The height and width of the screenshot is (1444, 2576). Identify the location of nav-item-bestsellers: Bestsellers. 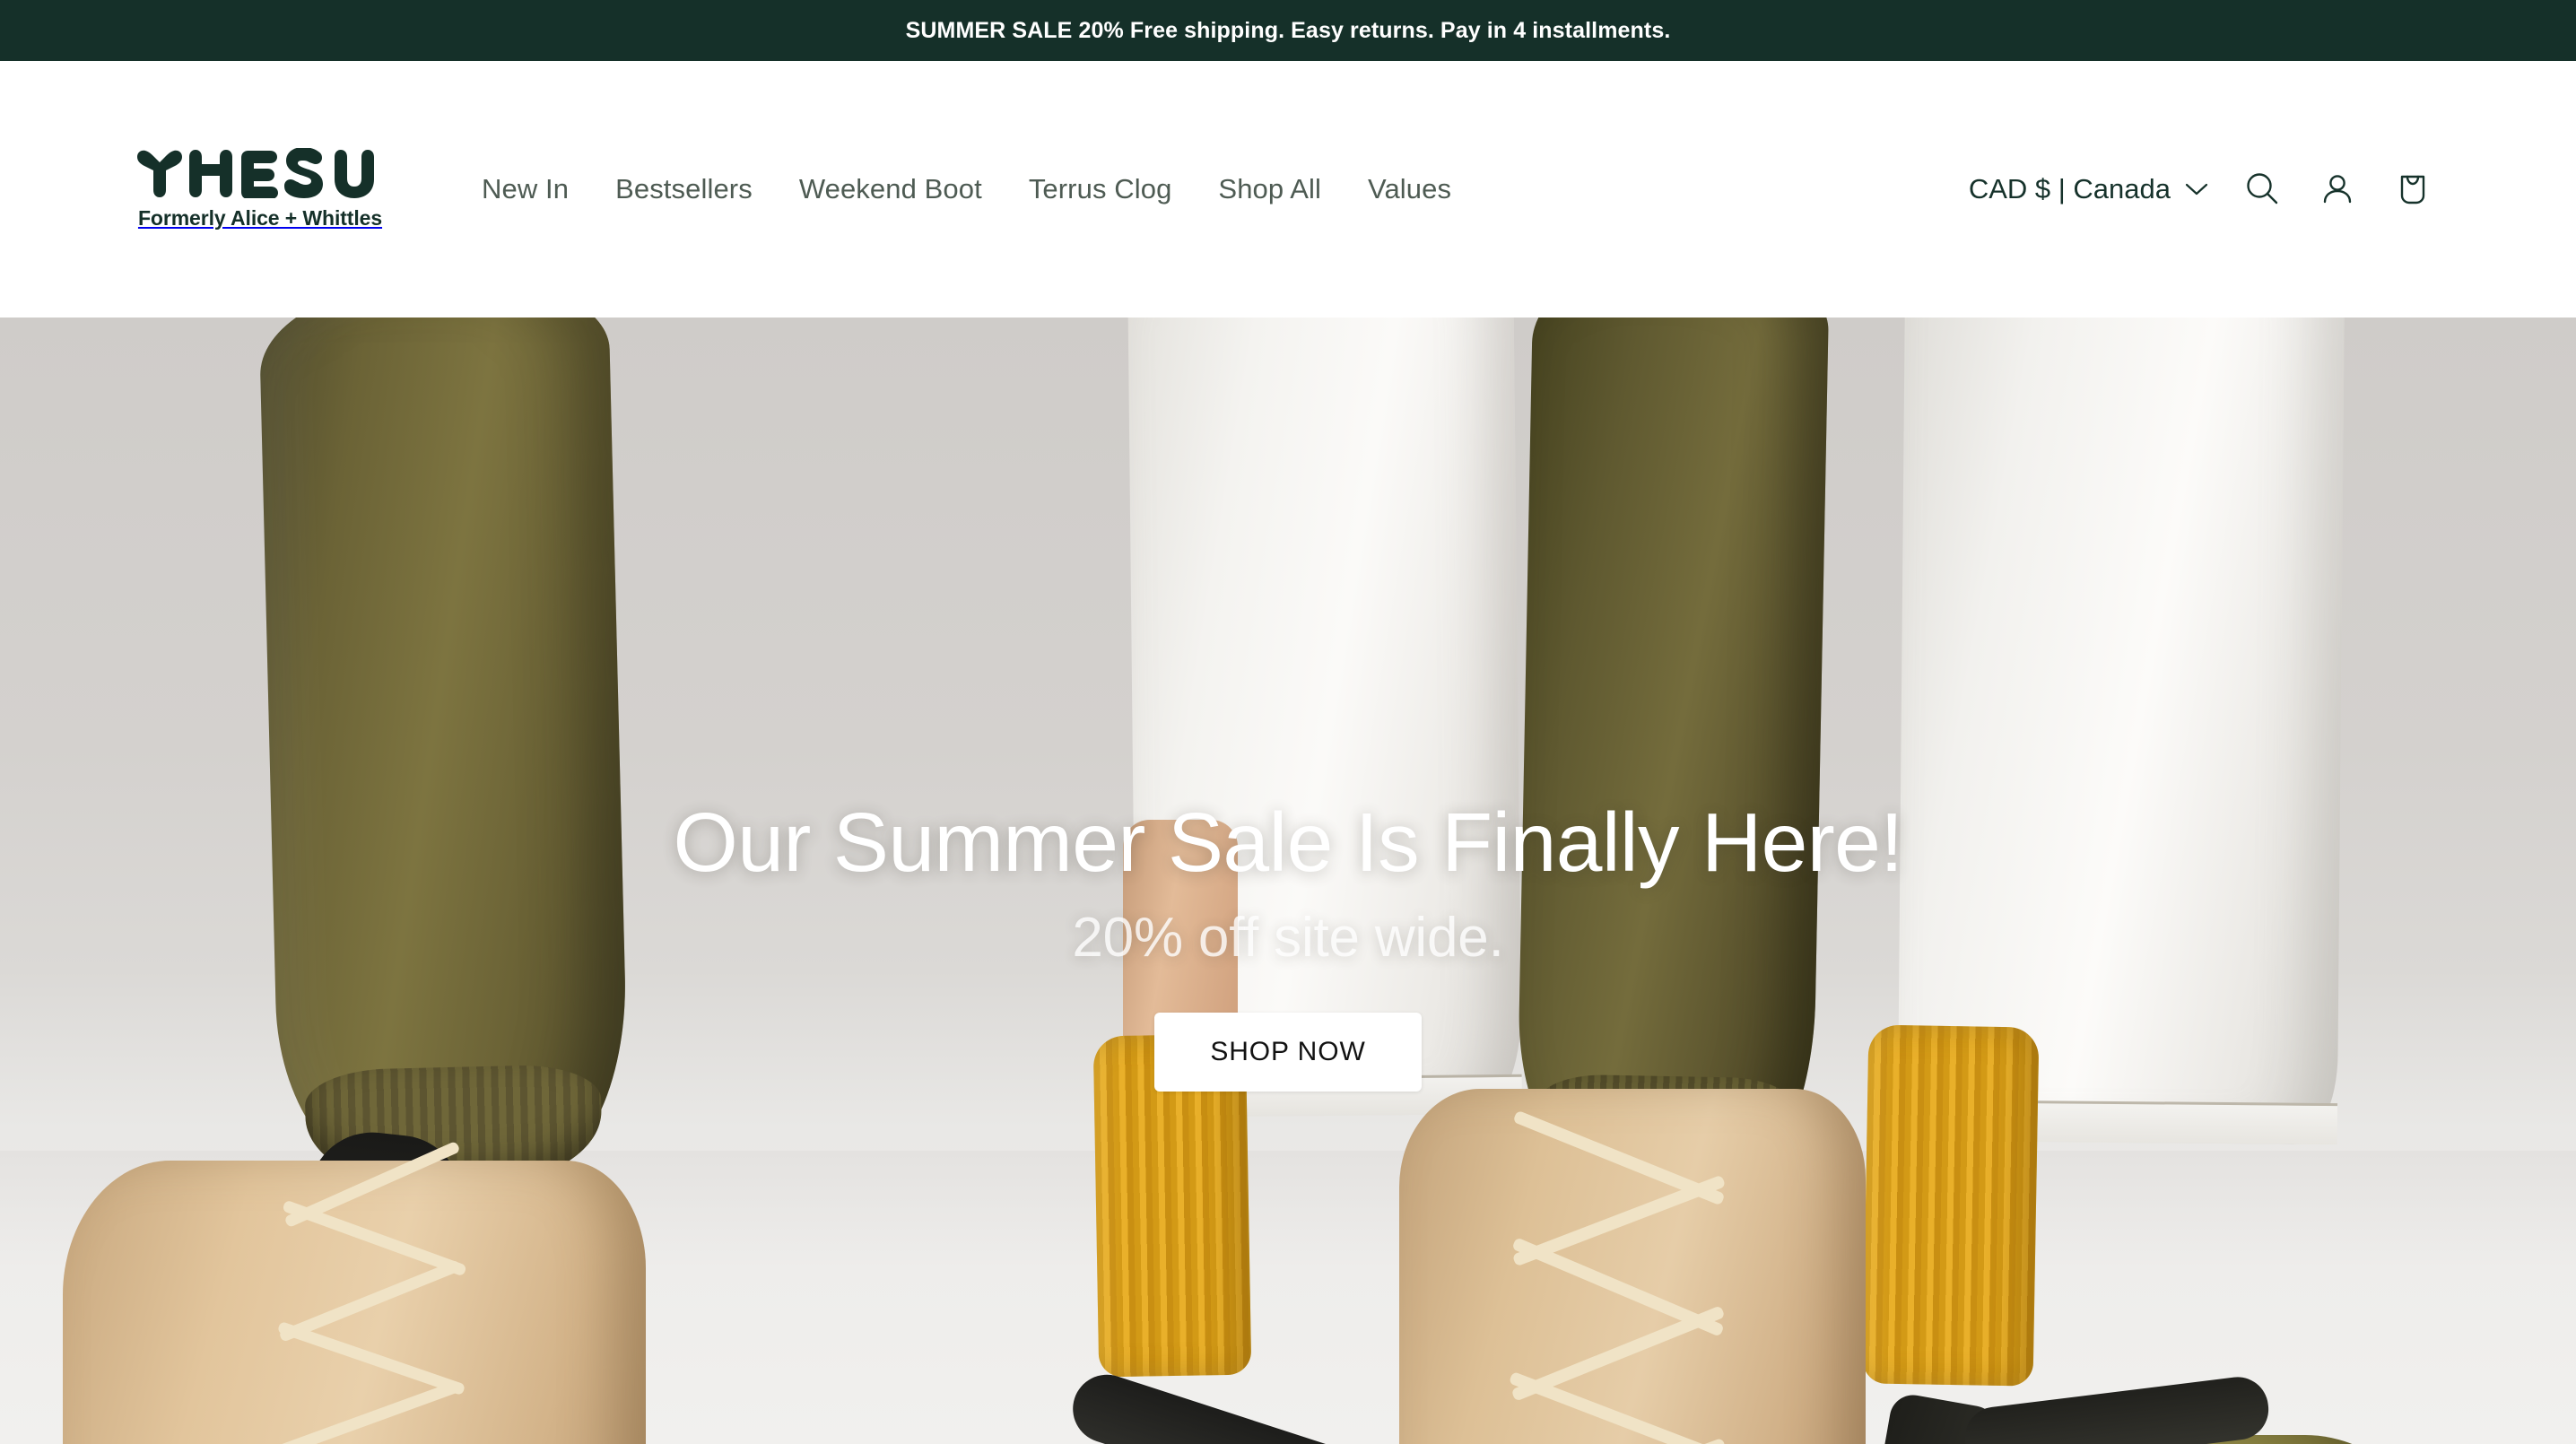
(684, 189).